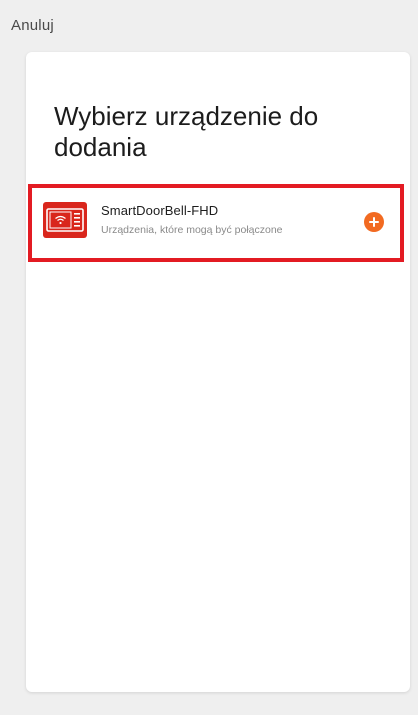  I want to click on cancel-button: Anuluj, so click(32, 25).